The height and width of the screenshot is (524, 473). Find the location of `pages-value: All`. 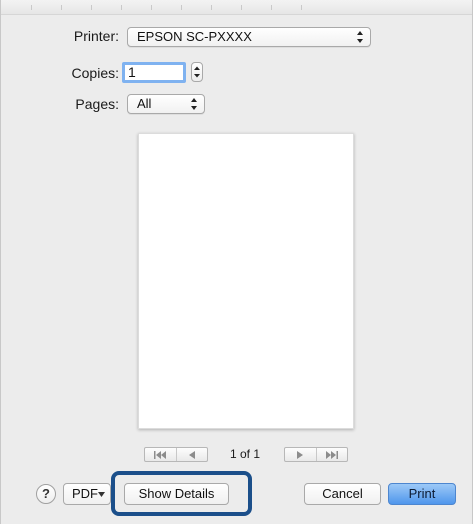

pages-value: All is located at coordinates (144, 103).